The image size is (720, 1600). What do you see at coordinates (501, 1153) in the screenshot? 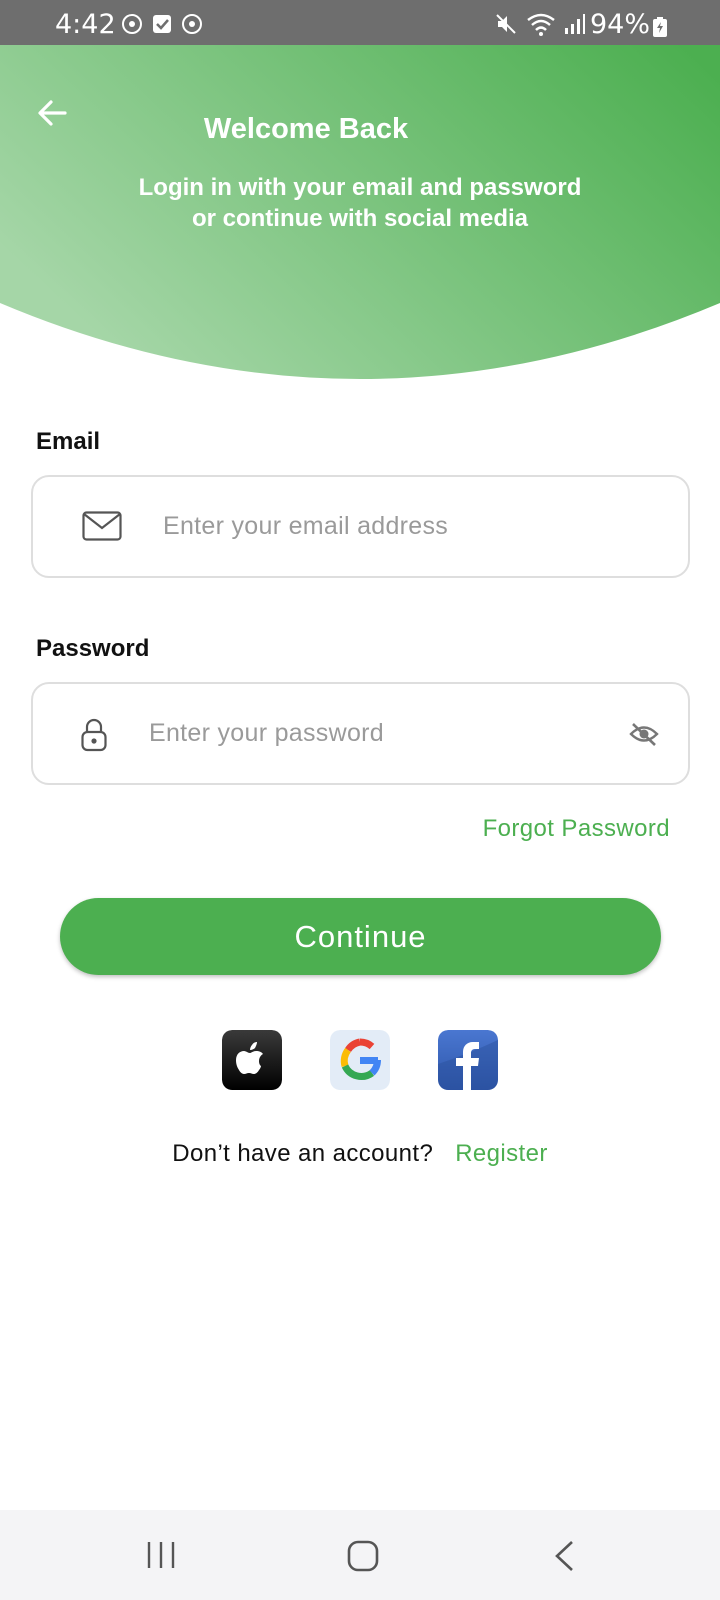
I see `register-link: Register` at bounding box center [501, 1153].